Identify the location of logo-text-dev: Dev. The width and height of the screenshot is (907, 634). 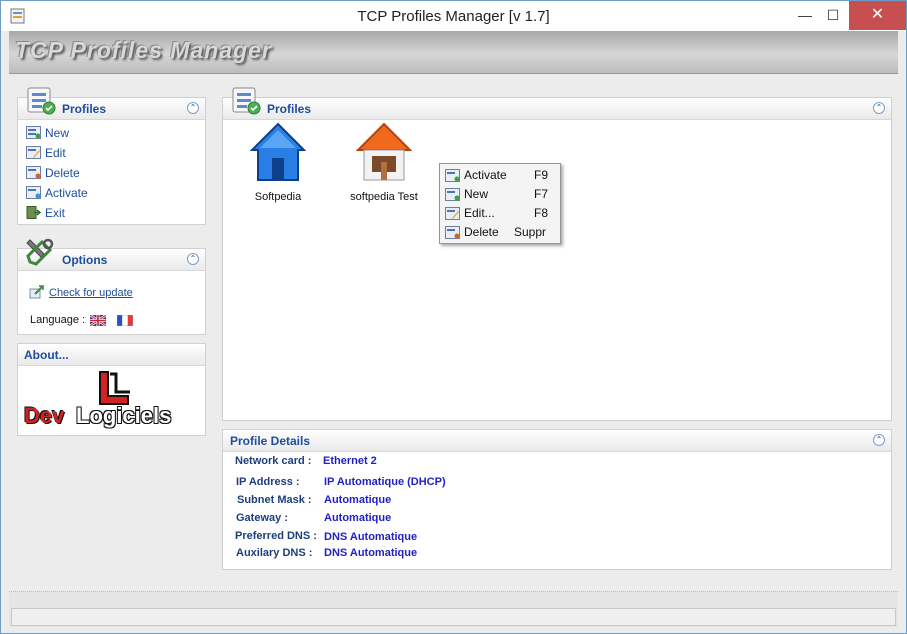
(44, 415).